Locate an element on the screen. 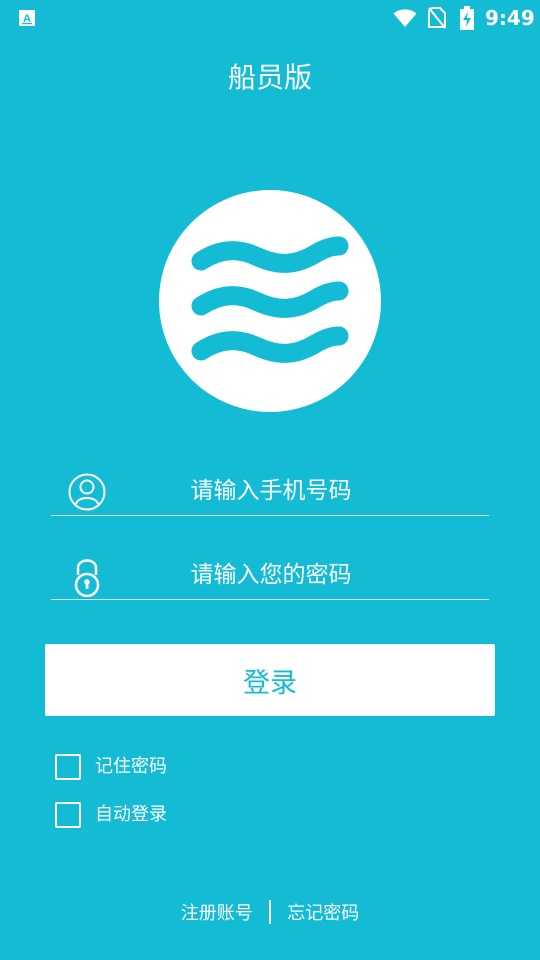  status-time: 9:49 is located at coordinates (510, 18).